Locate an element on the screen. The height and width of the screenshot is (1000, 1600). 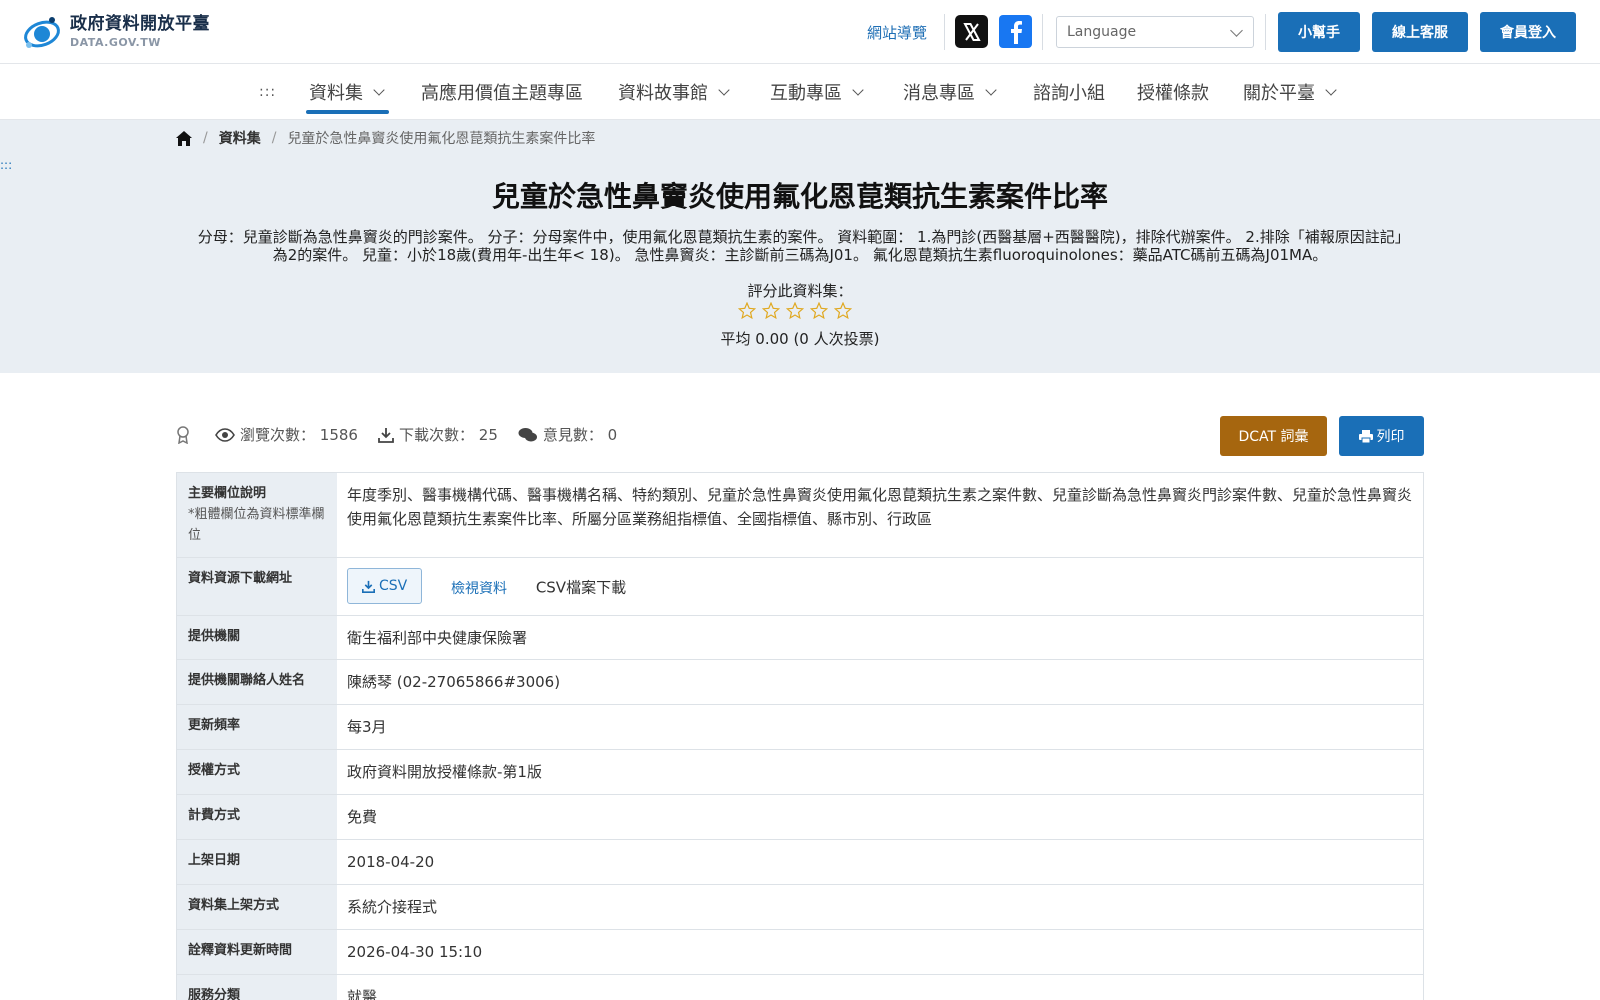
views-stat: 瀏覽次數： 1586 is located at coordinates (286, 434).